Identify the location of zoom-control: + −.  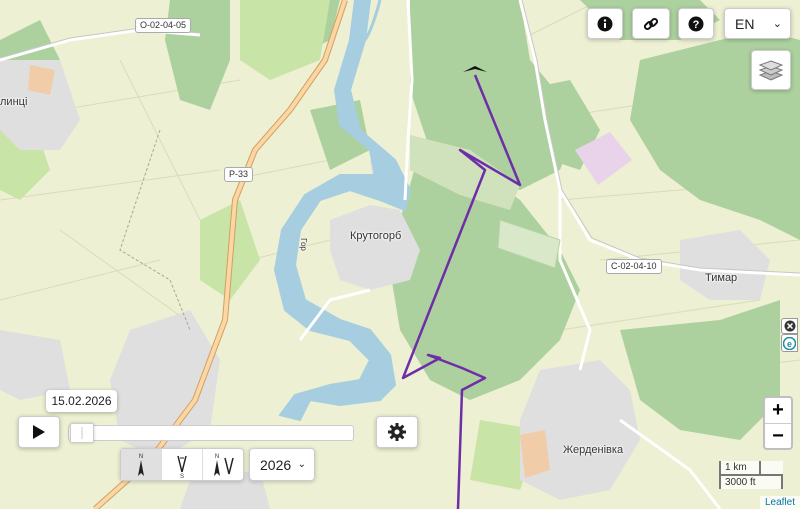
(778, 423).